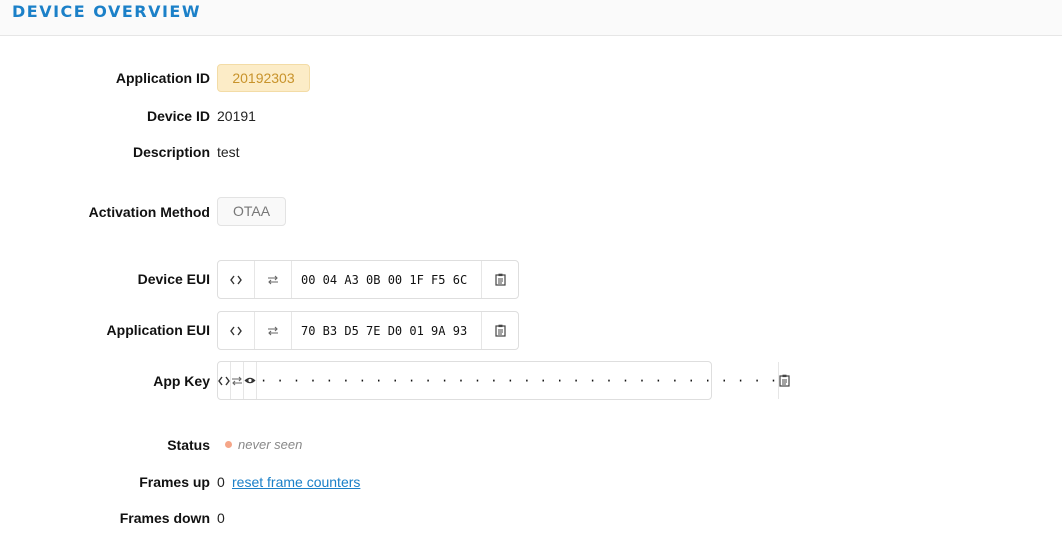 This screenshot has height=556, width=1062. Describe the element at coordinates (250, 380) in the screenshot. I see `eye-icon` at that location.